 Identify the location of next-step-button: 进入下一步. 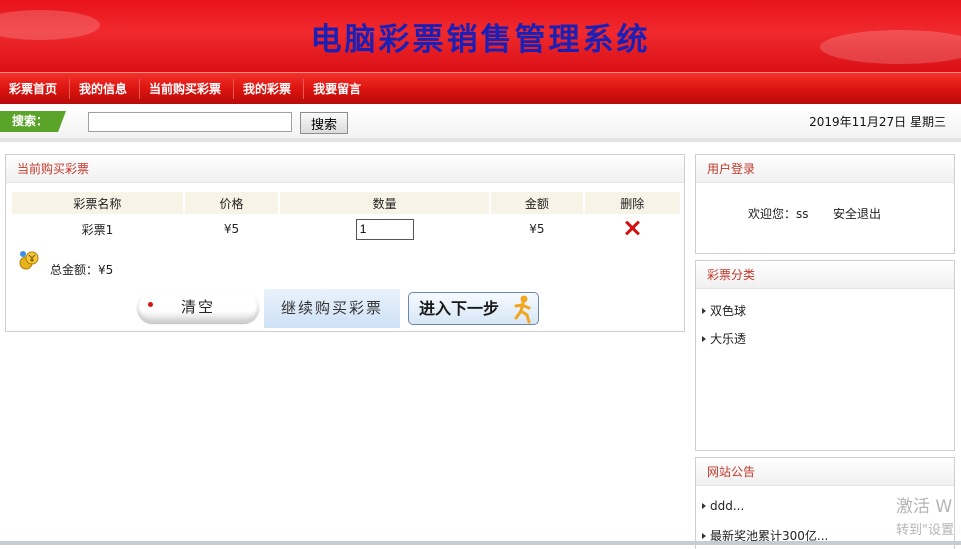
(473, 308).